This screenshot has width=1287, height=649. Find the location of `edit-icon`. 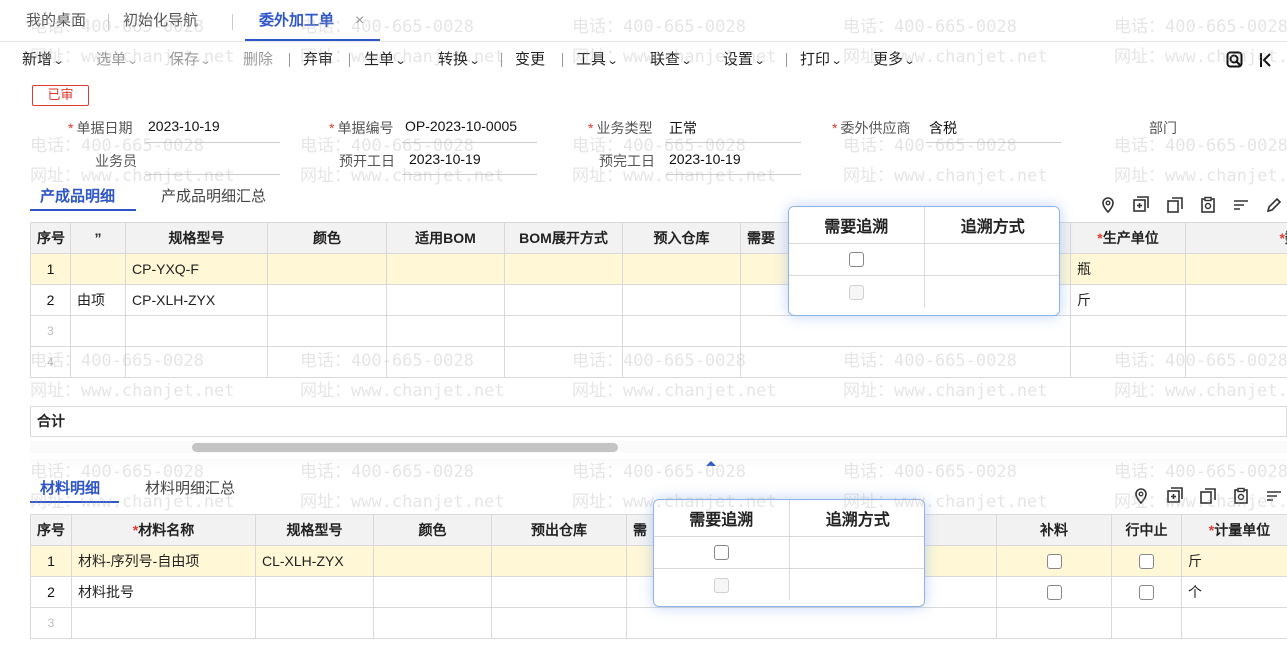

edit-icon is located at coordinates (1274, 205).